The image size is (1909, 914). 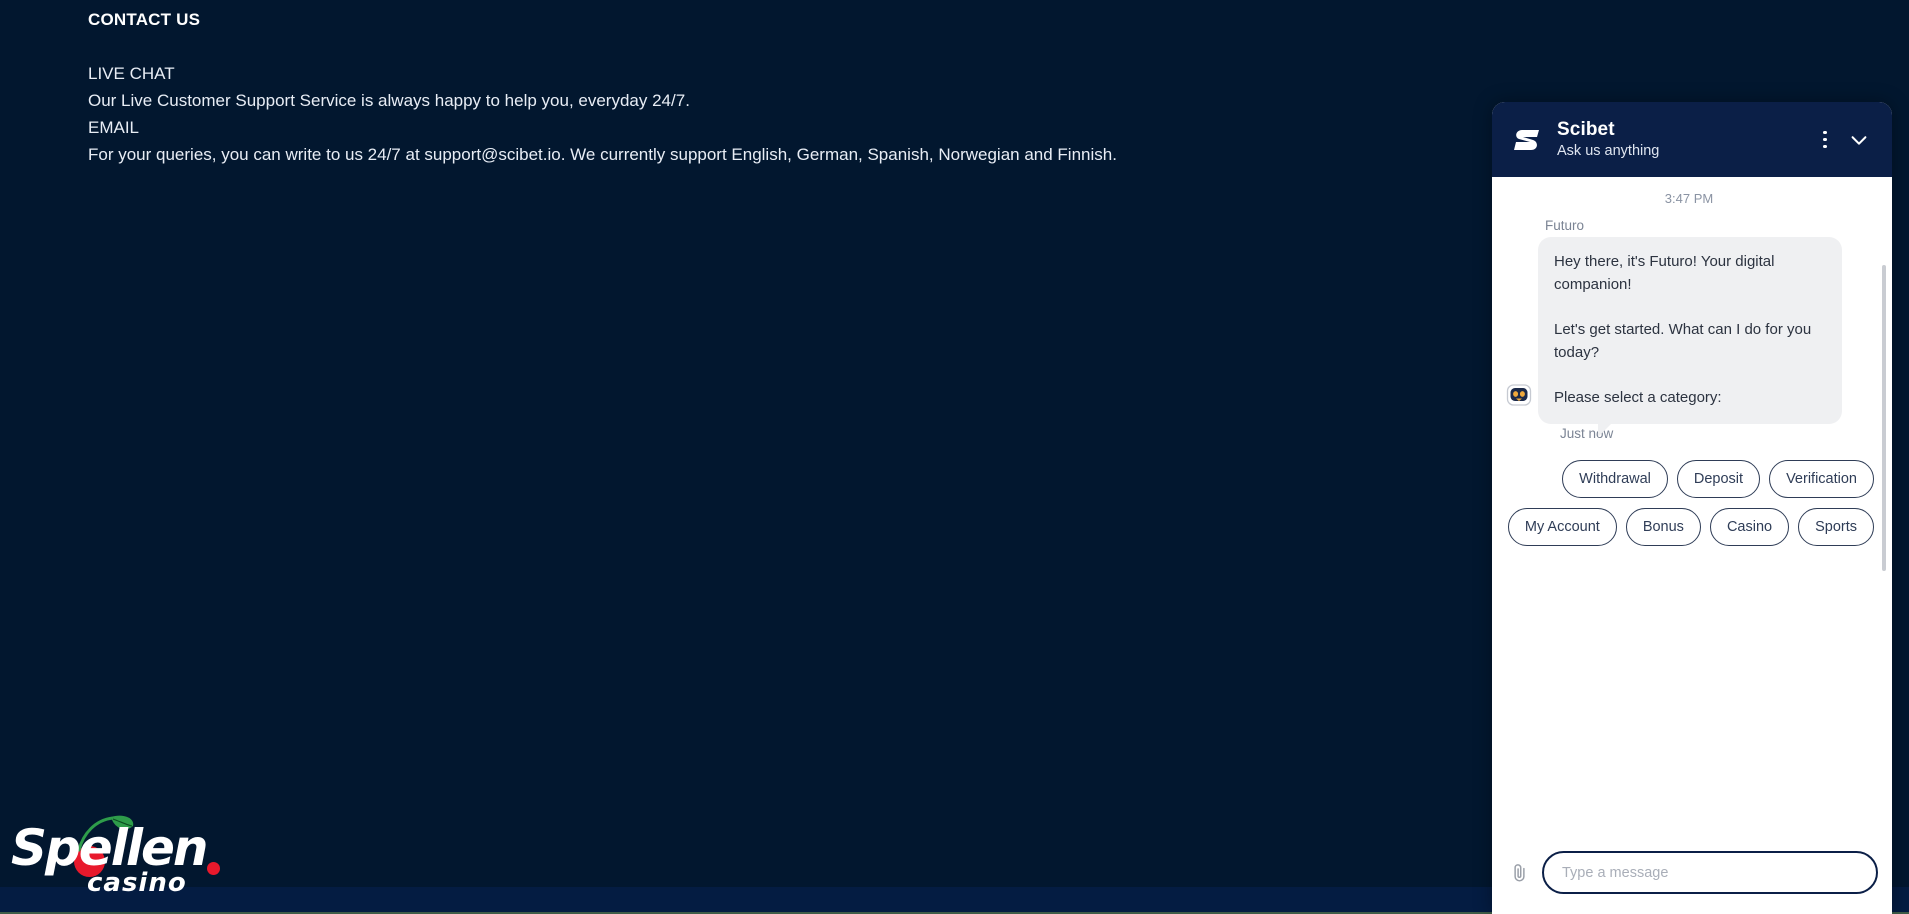 I want to click on paperclip-icon, so click(x=1519, y=873).